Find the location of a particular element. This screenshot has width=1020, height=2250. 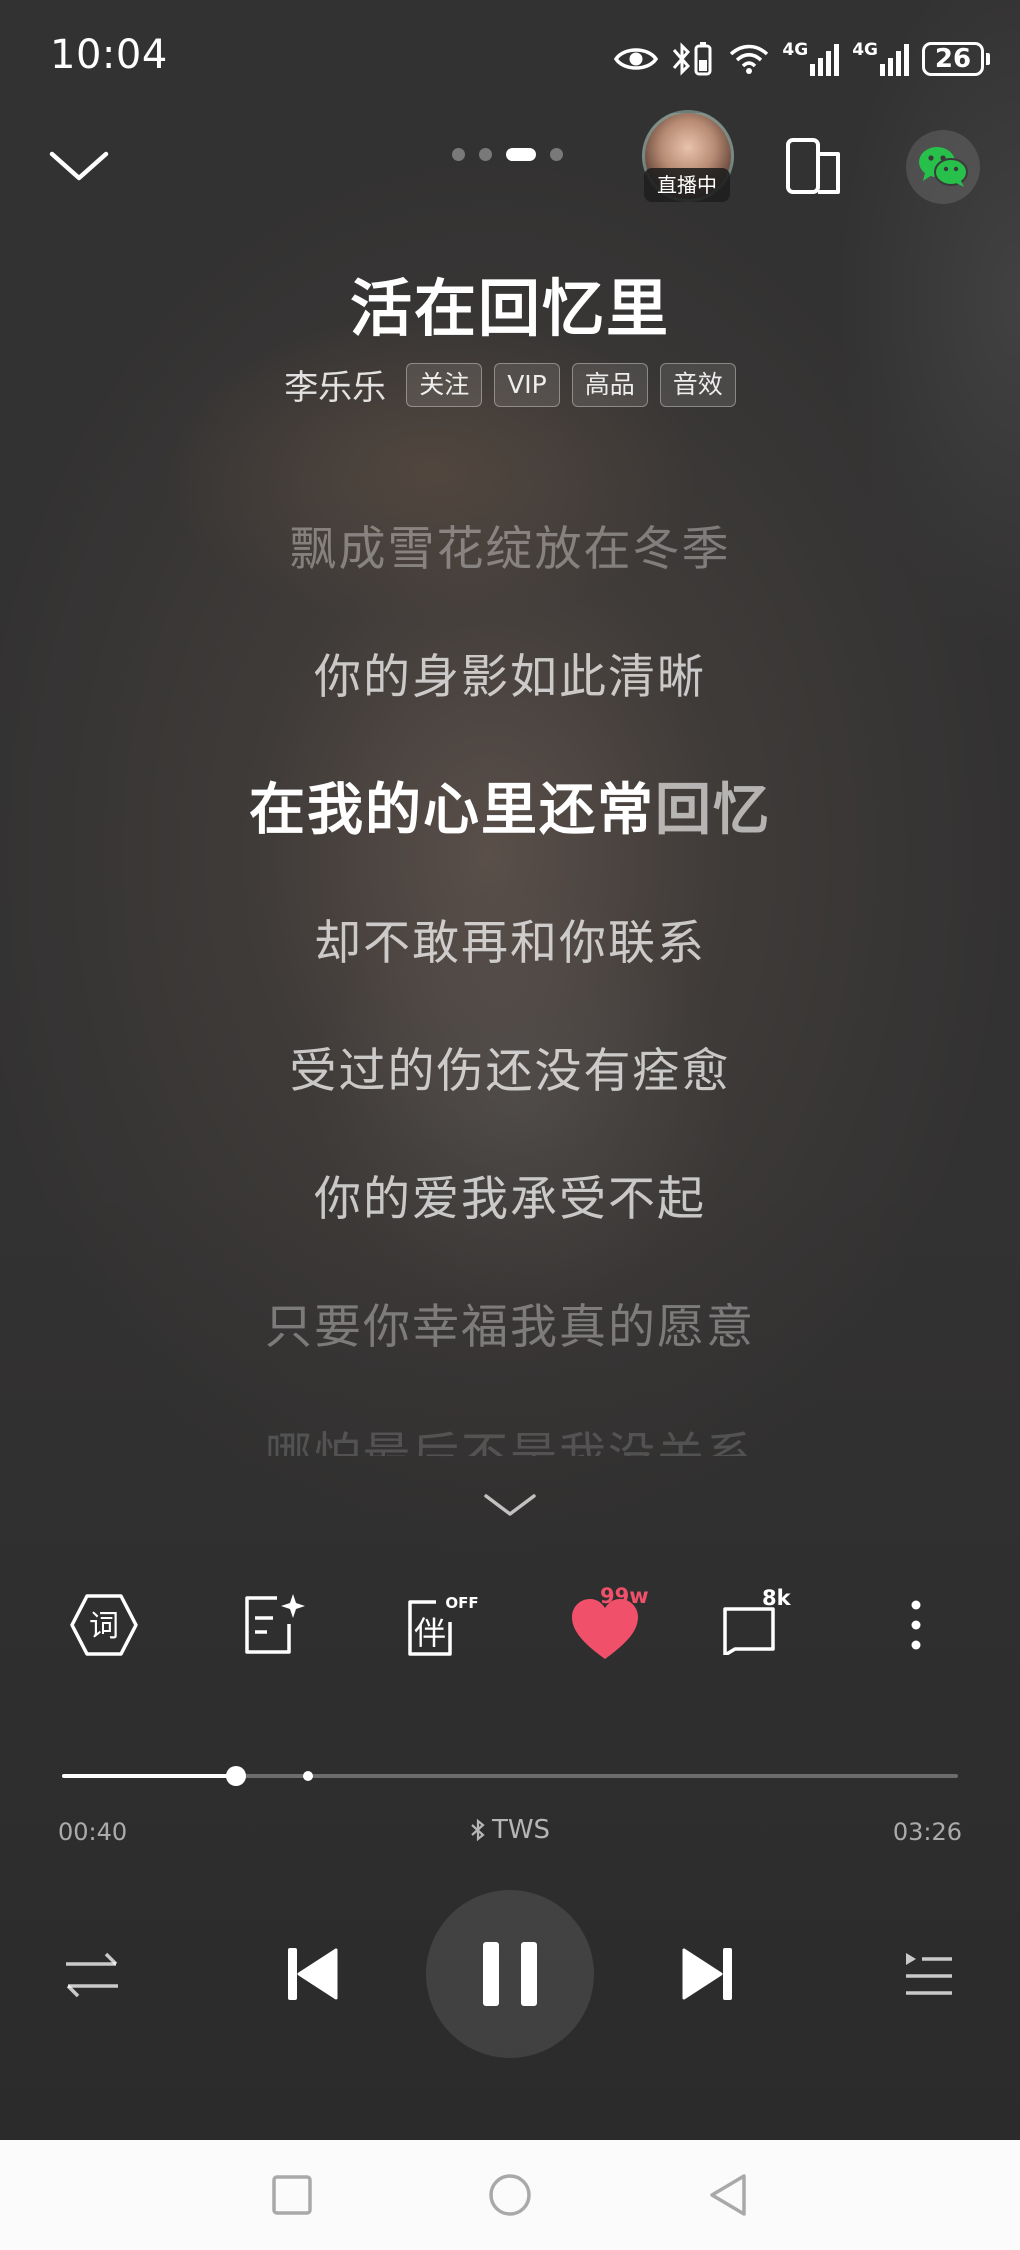

ai-lyrics-button is located at coordinates (272, 1625).